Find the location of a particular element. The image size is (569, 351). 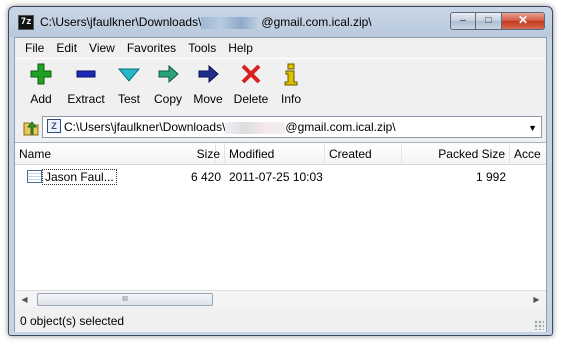

toolbar: Add Extract Test Copy Move Delete Info is located at coordinates (280, 84).